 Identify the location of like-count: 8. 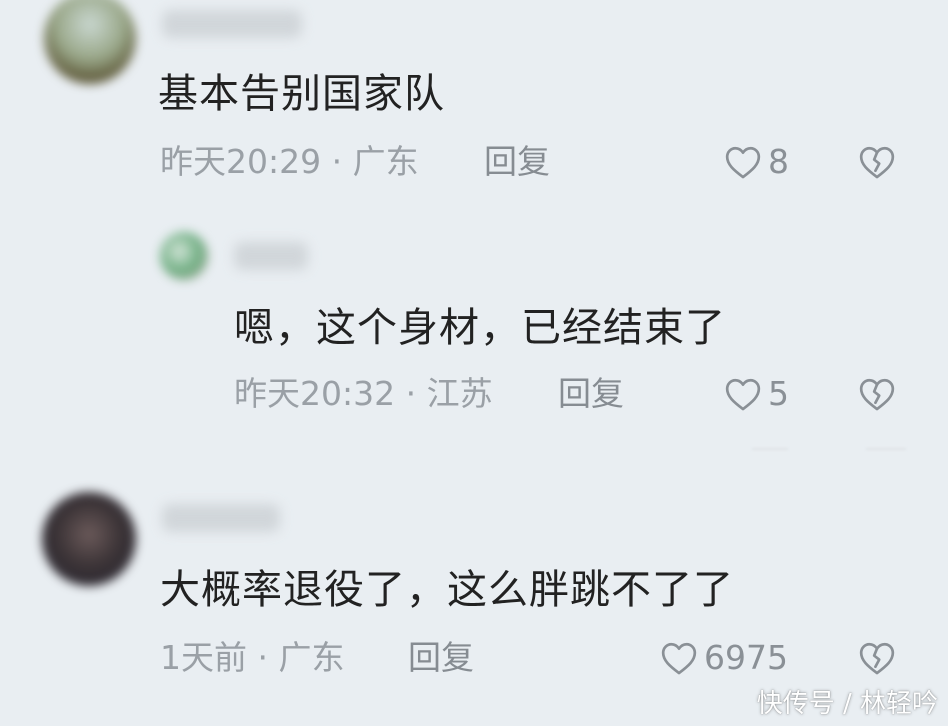
(778, 161).